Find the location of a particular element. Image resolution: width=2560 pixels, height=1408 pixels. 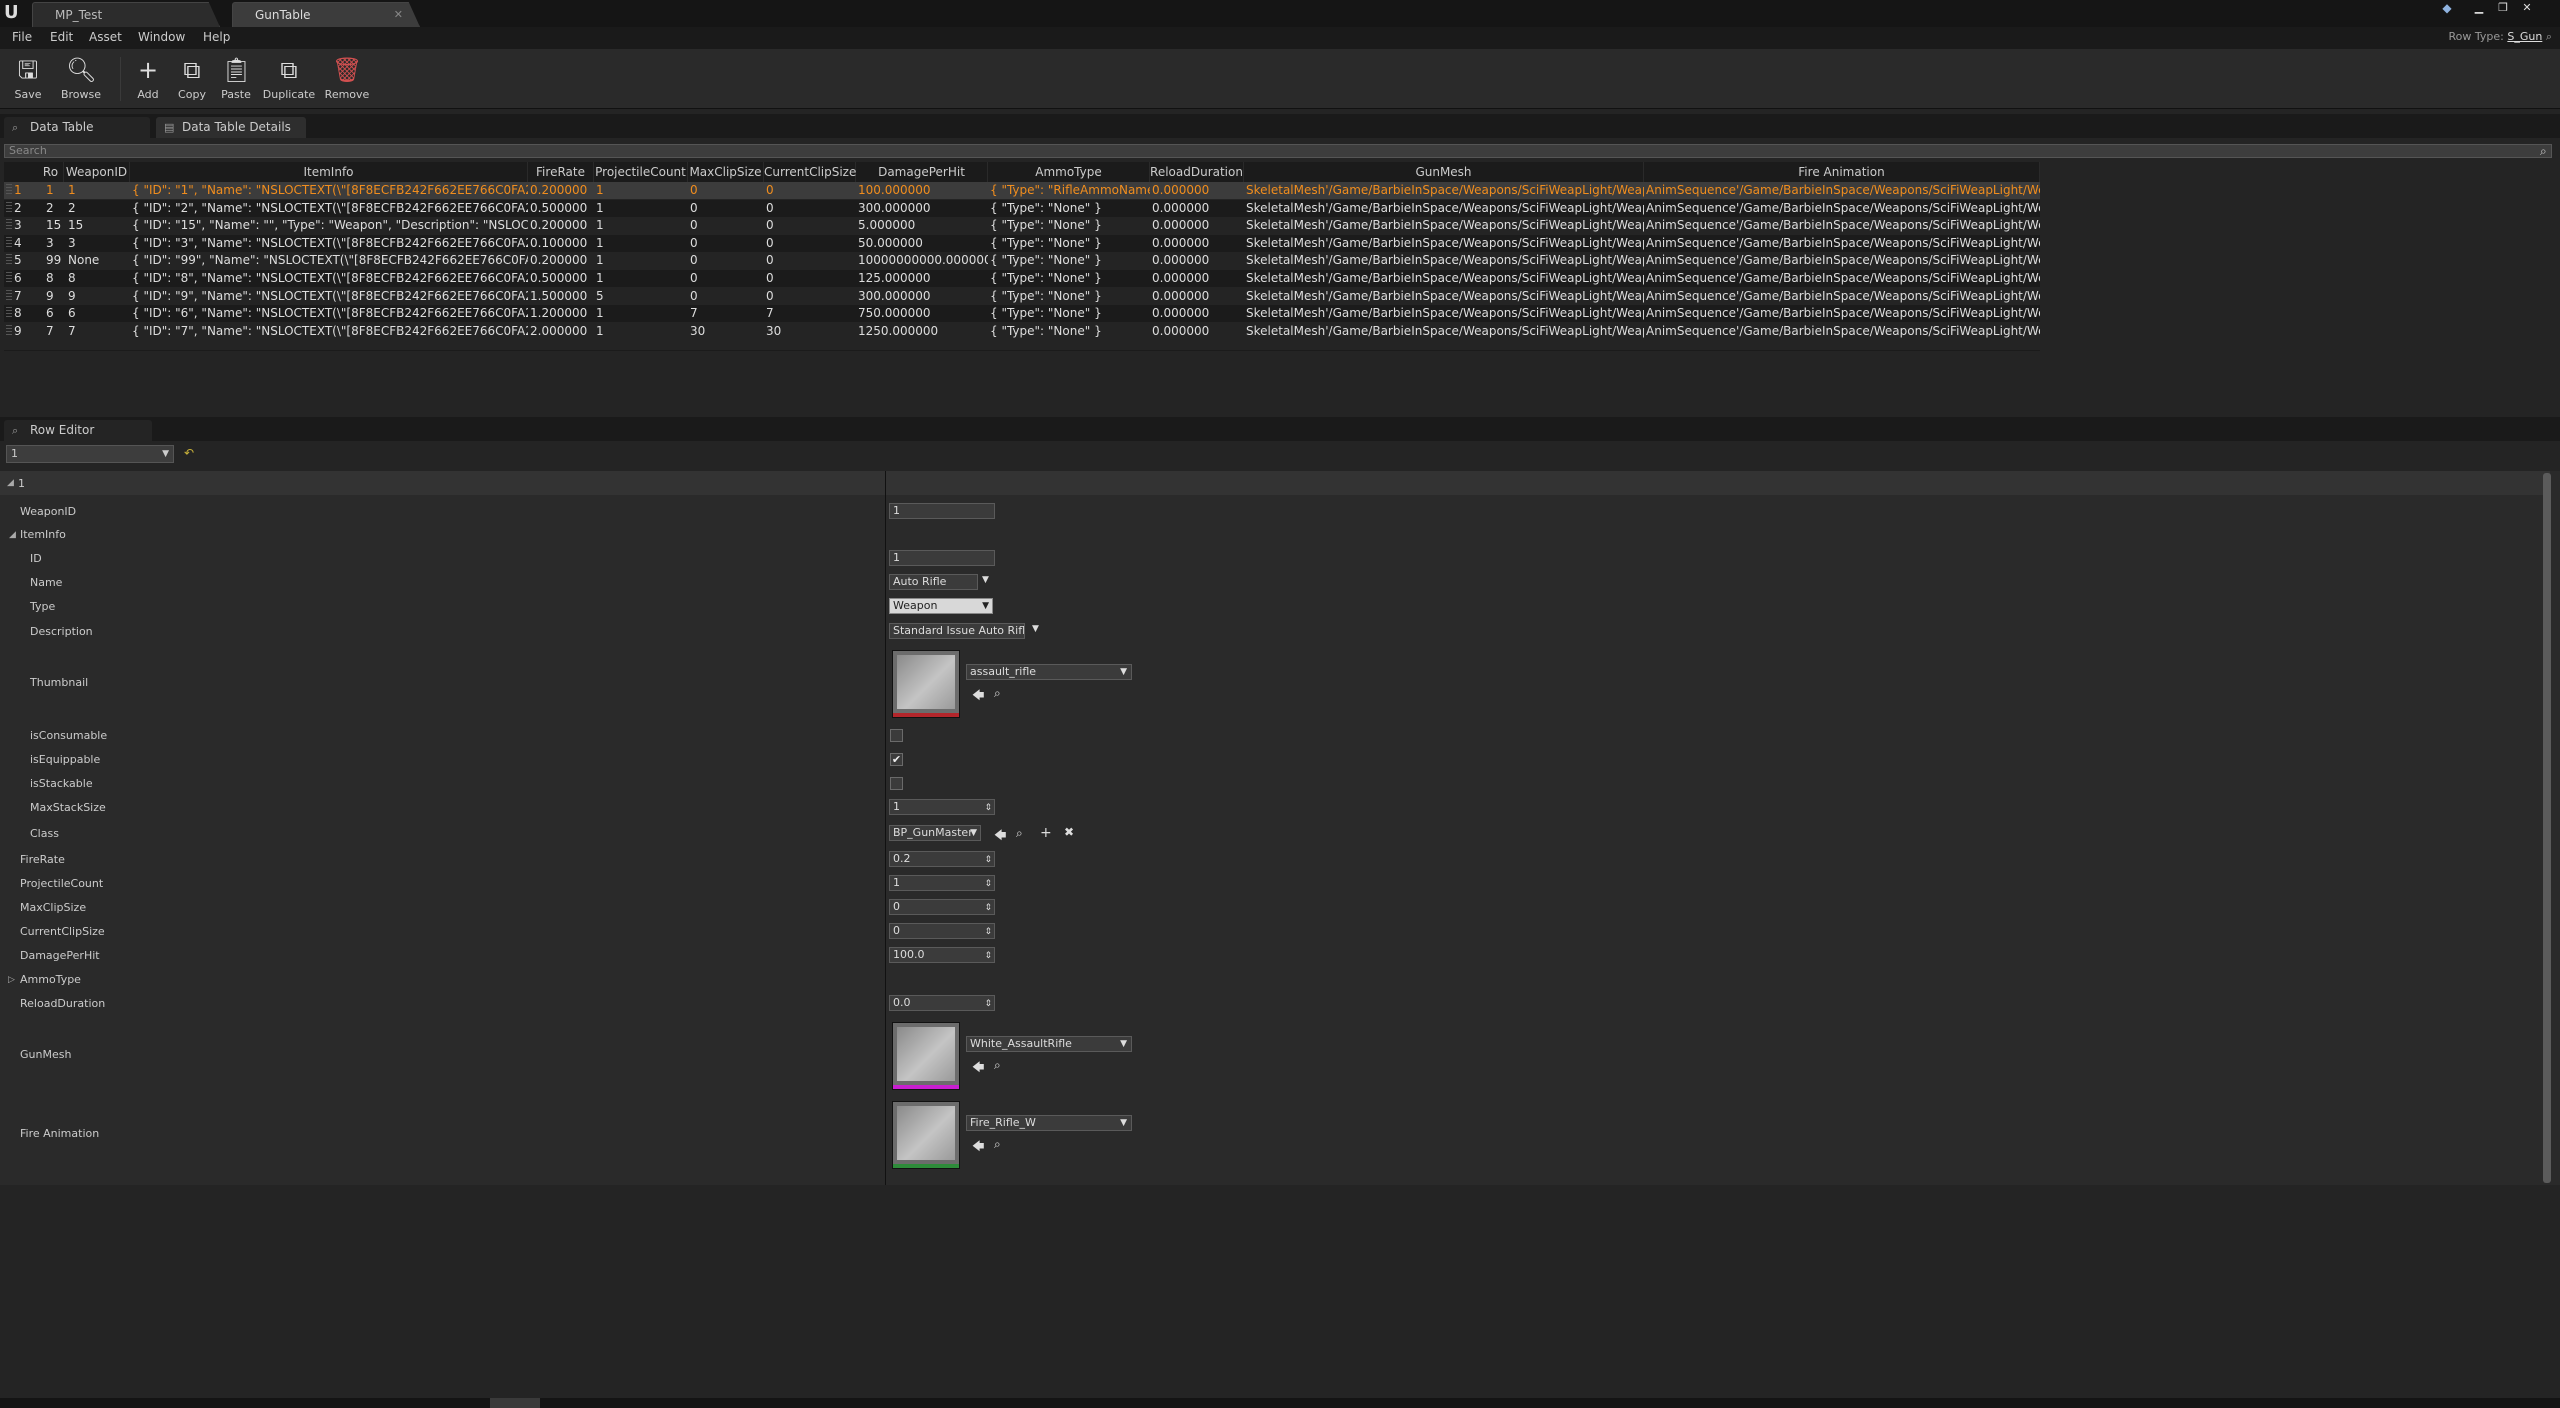

currentclipsize-input: 0 ⇕ is located at coordinates (942, 931).